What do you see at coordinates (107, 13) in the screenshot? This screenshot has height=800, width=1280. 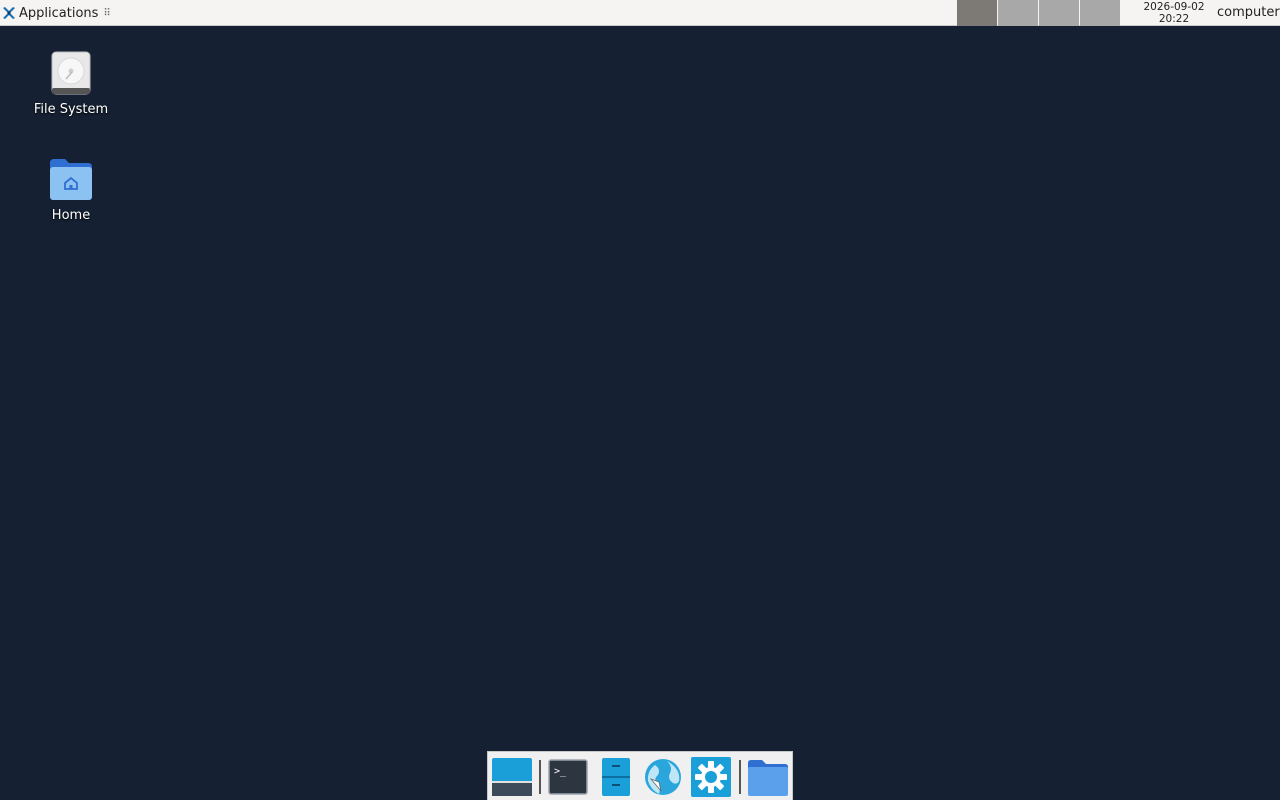 I see `panel-grip-icon: ⠿` at bounding box center [107, 13].